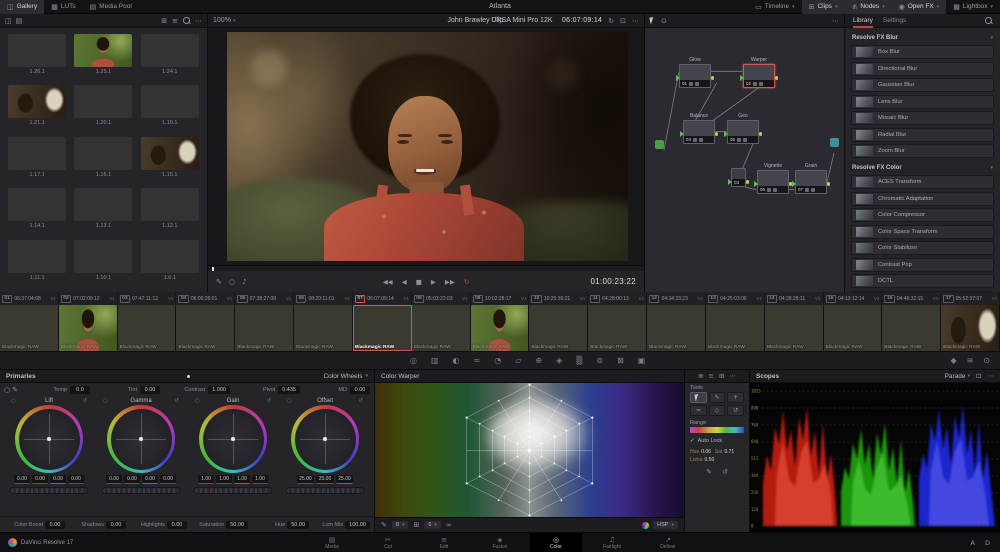  Describe the element at coordinates (19, 21) in the screenshot. I see `memories-icon: ▤` at that location.